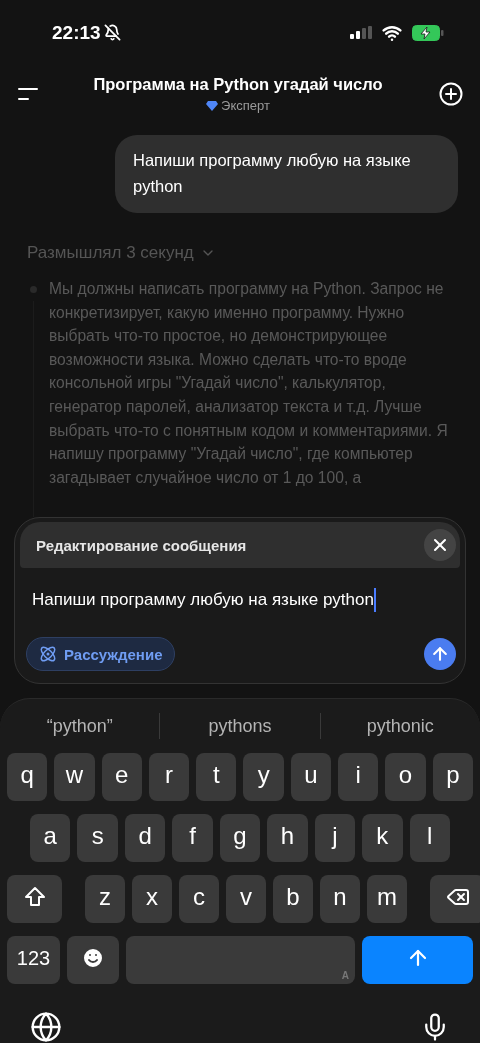 The height and width of the screenshot is (1043, 480). What do you see at coordinates (311, 777) in the screenshot?
I see `letter-key: u` at bounding box center [311, 777].